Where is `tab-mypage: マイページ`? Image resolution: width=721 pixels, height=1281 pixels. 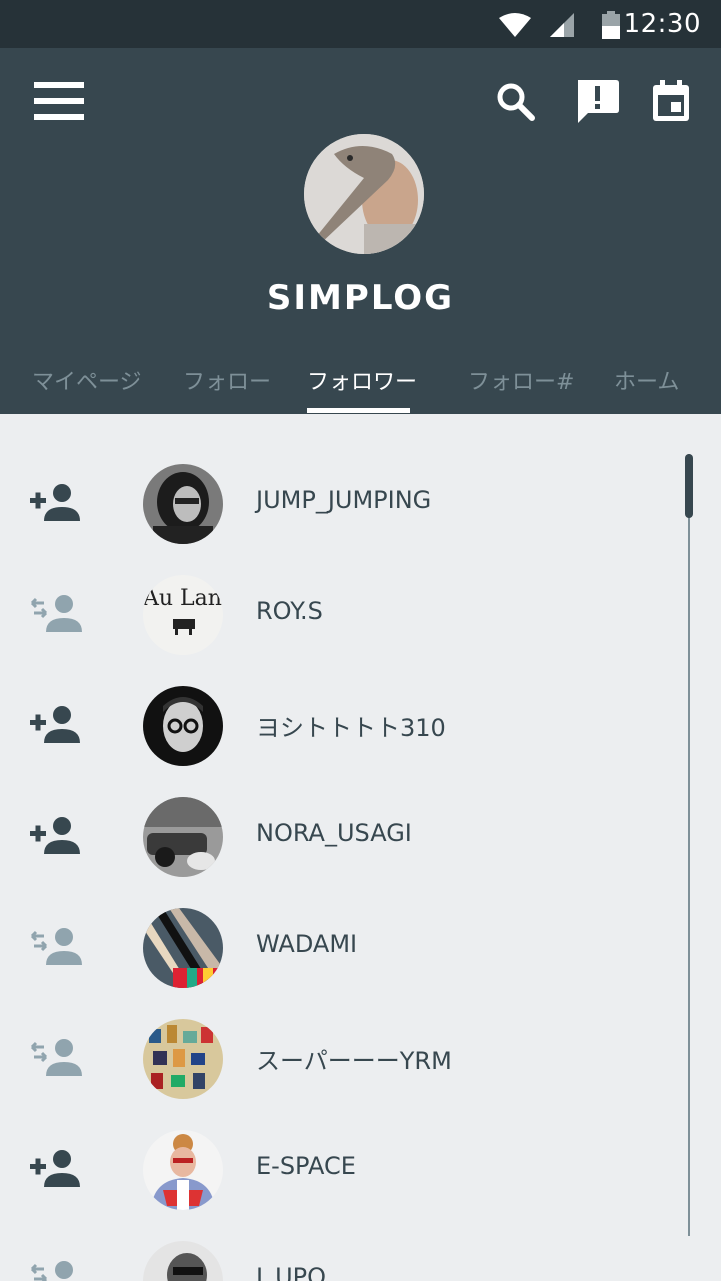
tab-mypage: マイページ is located at coordinates (87, 380).